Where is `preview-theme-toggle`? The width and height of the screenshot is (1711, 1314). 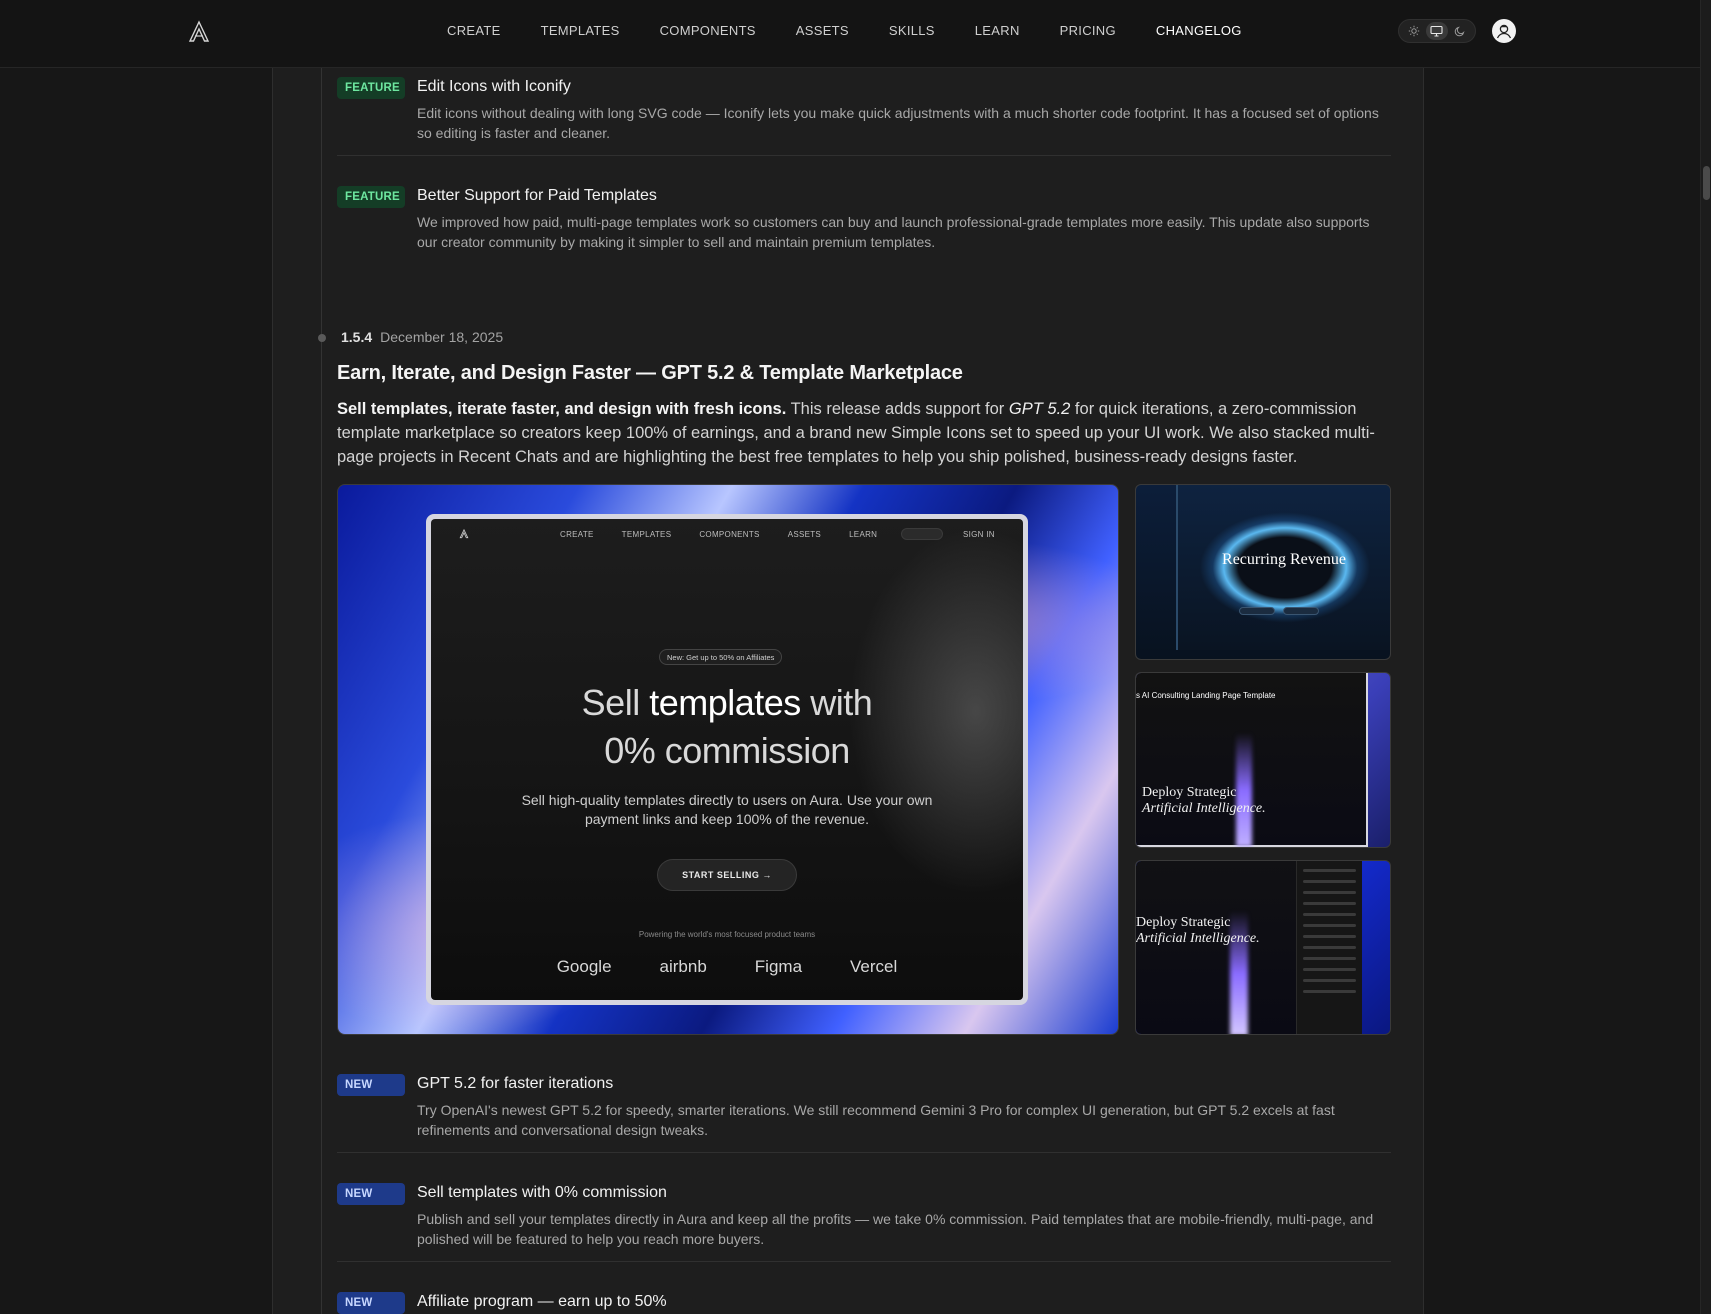 preview-theme-toggle is located at coordinates (922, 534).